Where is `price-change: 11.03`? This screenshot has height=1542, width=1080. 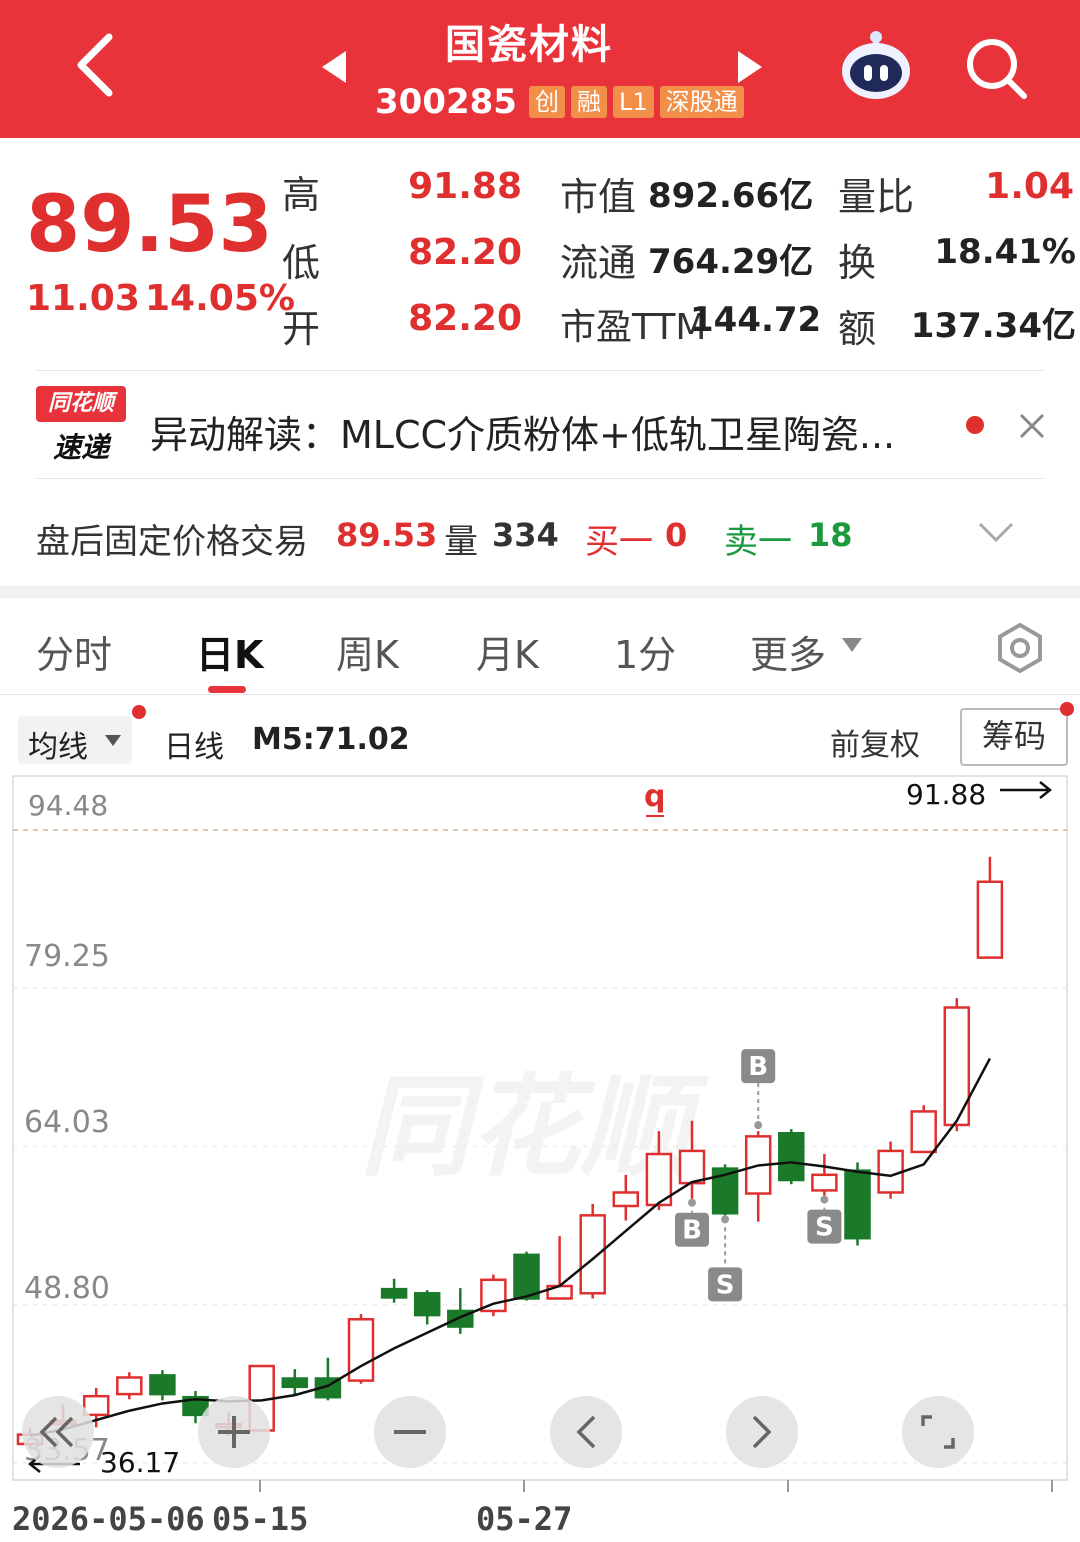 price-change: 11.03 is located at coordinates (83, 298).